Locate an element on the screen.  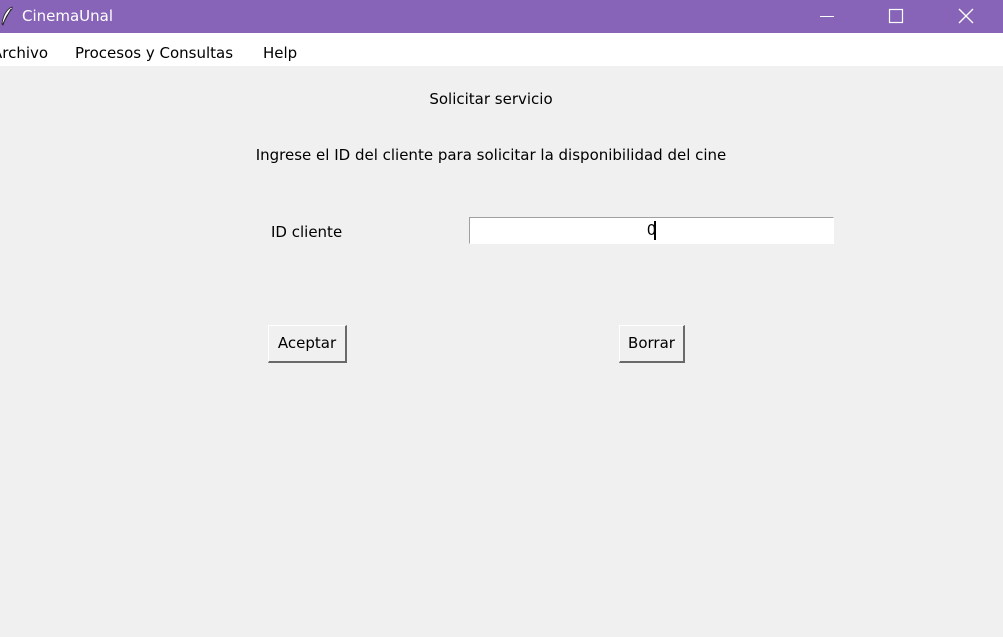
menu-help: Help is located at coordinates (280, 53).